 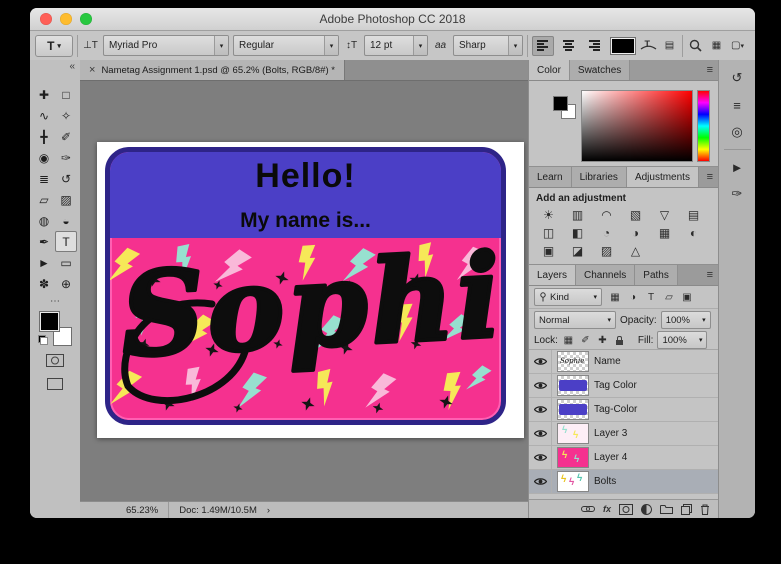 What do you see at coordinates (682, 340) in the screenshot?
I see `fill-field: 100% ▾` at bounding box center [682, 340].